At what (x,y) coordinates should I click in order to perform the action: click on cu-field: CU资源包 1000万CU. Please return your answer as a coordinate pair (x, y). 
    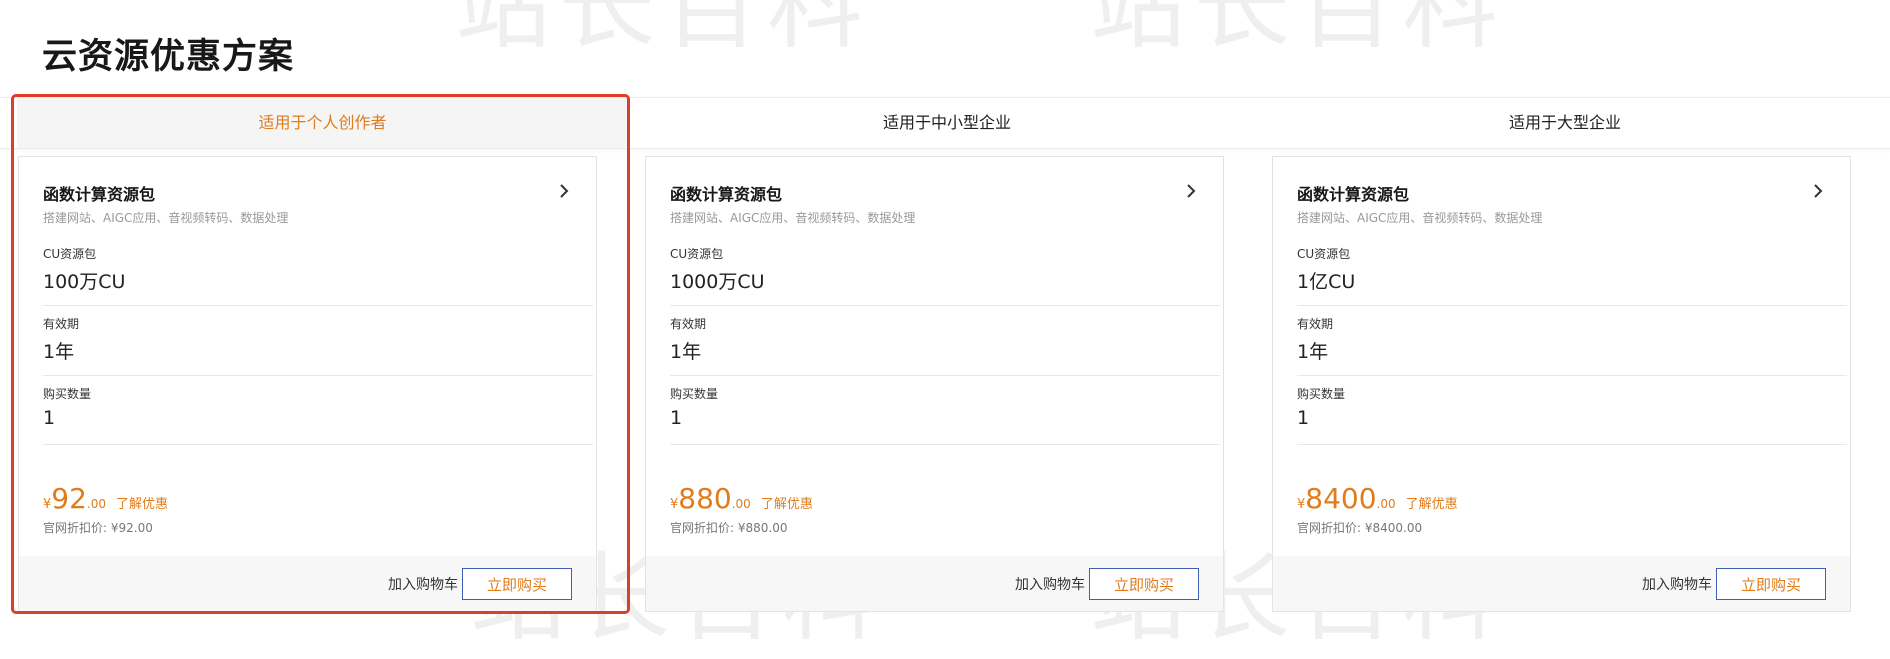
    Looking at the image, I should click on (945, 269).